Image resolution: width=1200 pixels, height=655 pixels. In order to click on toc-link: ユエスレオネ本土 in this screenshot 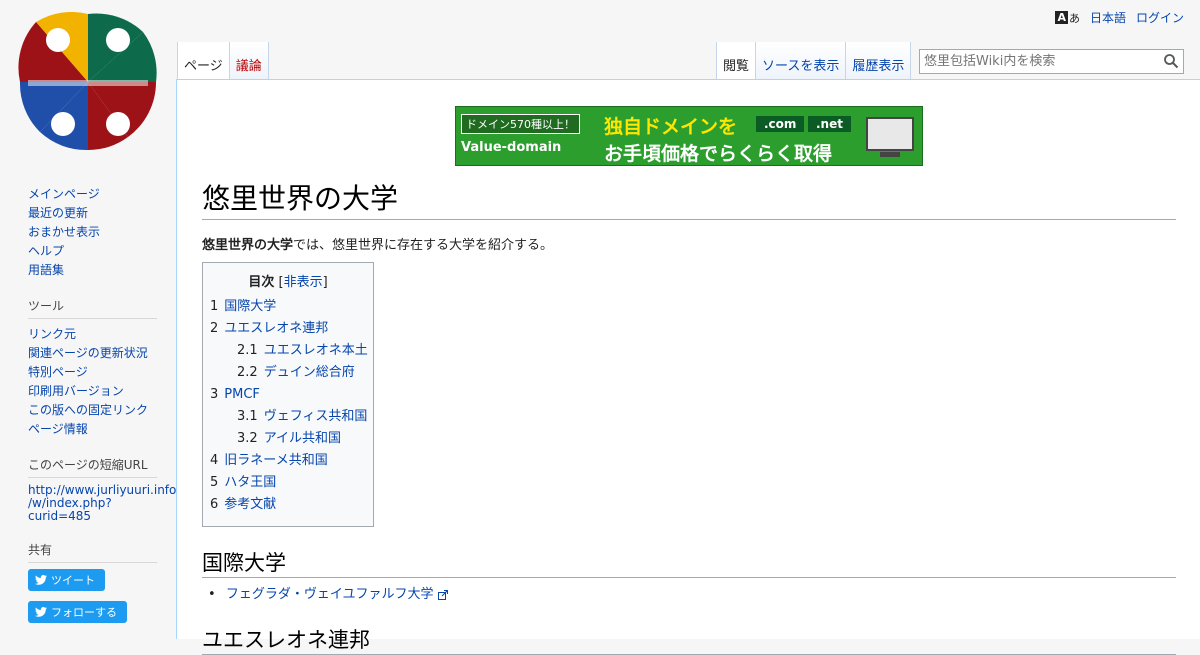, I will do `click(316, 350)`.